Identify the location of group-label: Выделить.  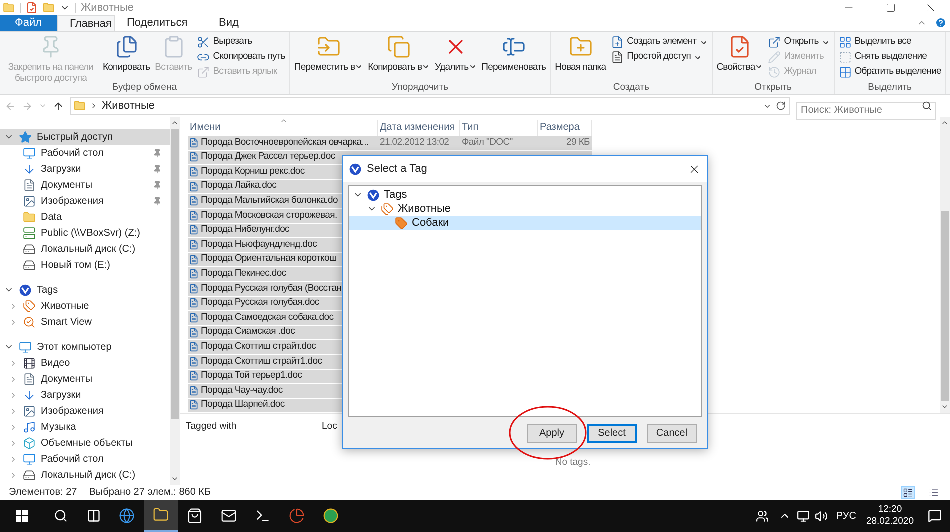
(890, 88).